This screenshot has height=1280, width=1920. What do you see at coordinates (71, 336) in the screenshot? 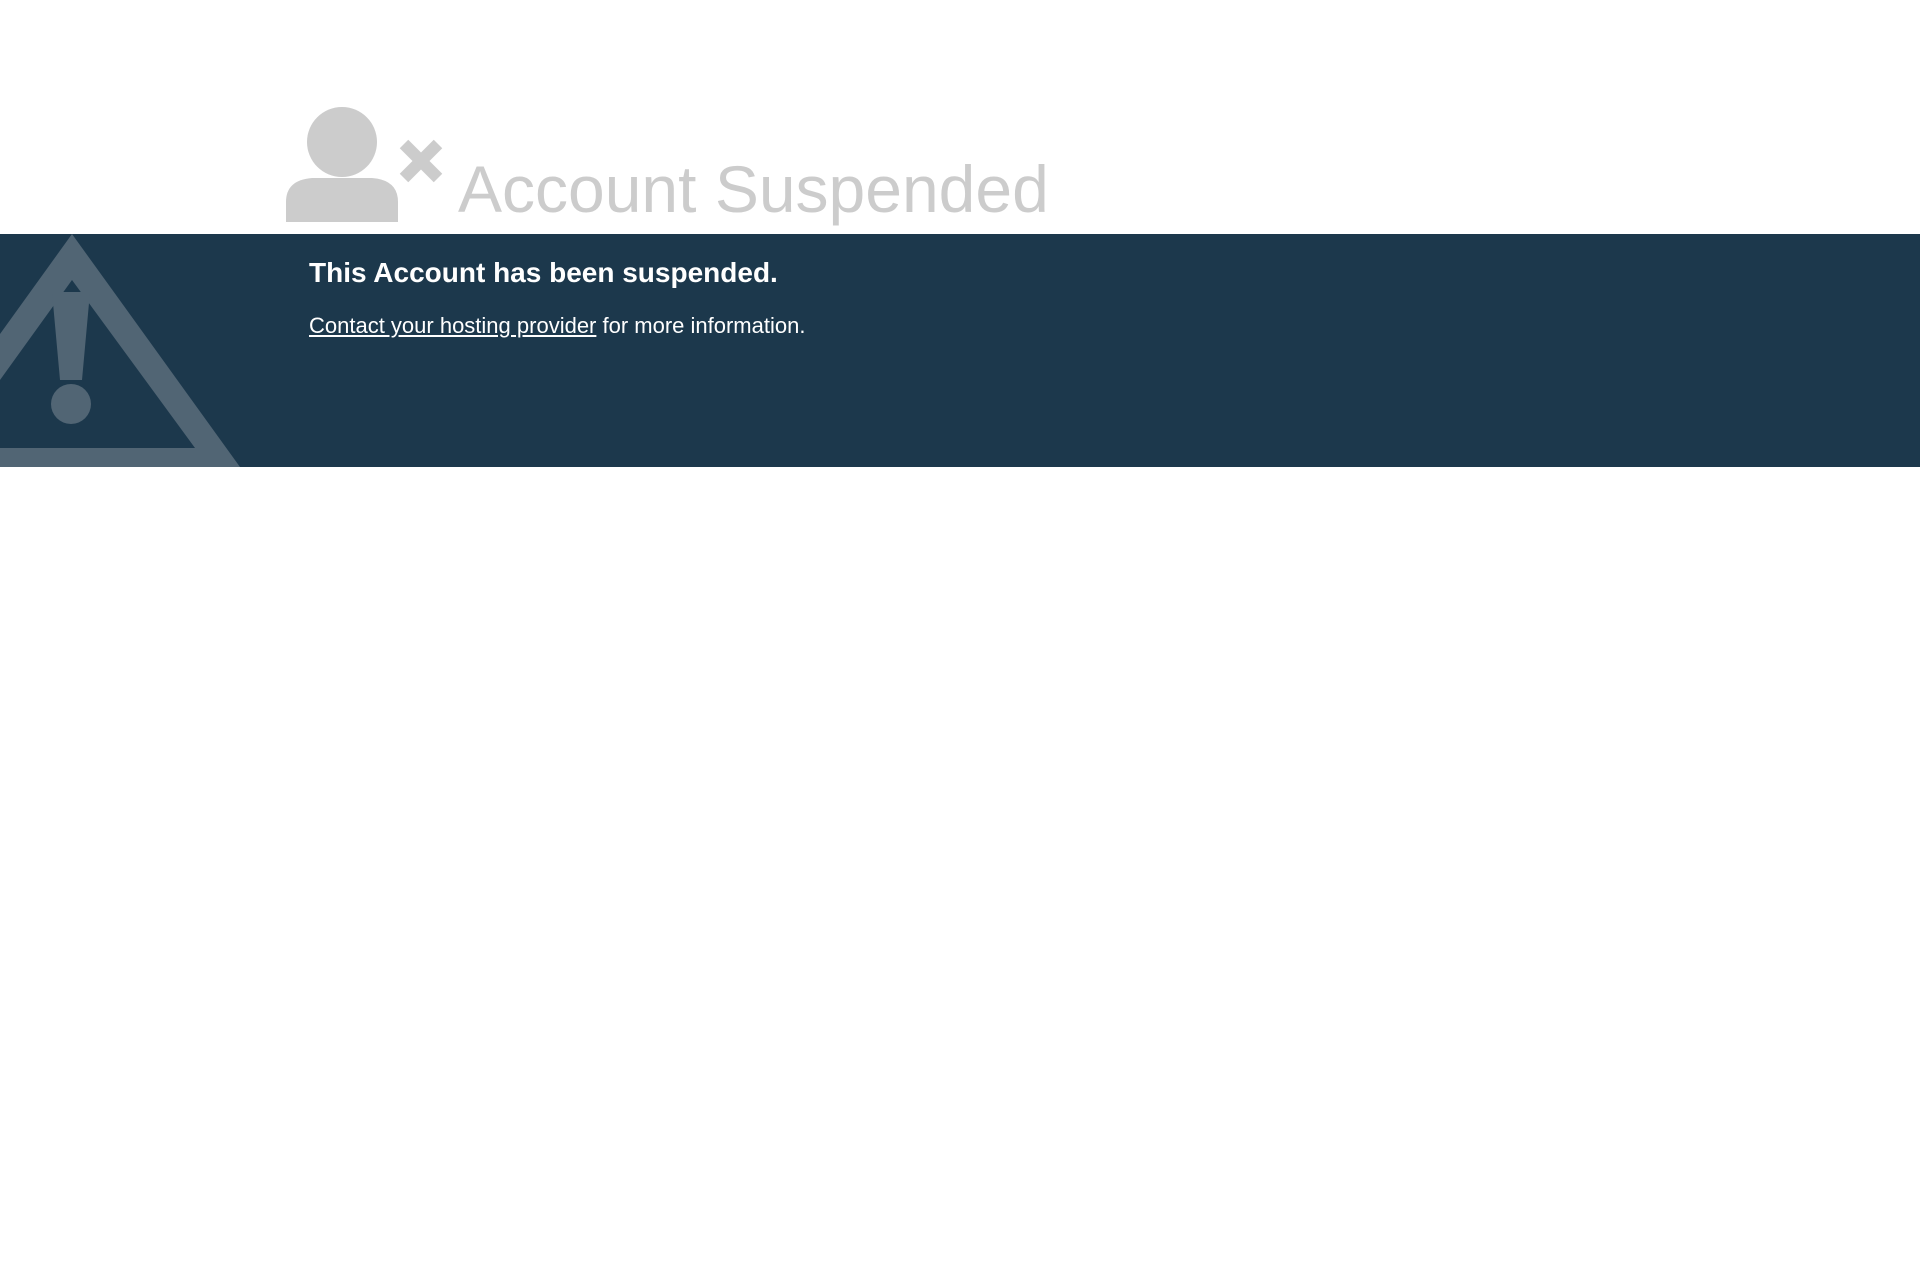
I see `exclamation-bar-shape` at bounding box center [71, 336].